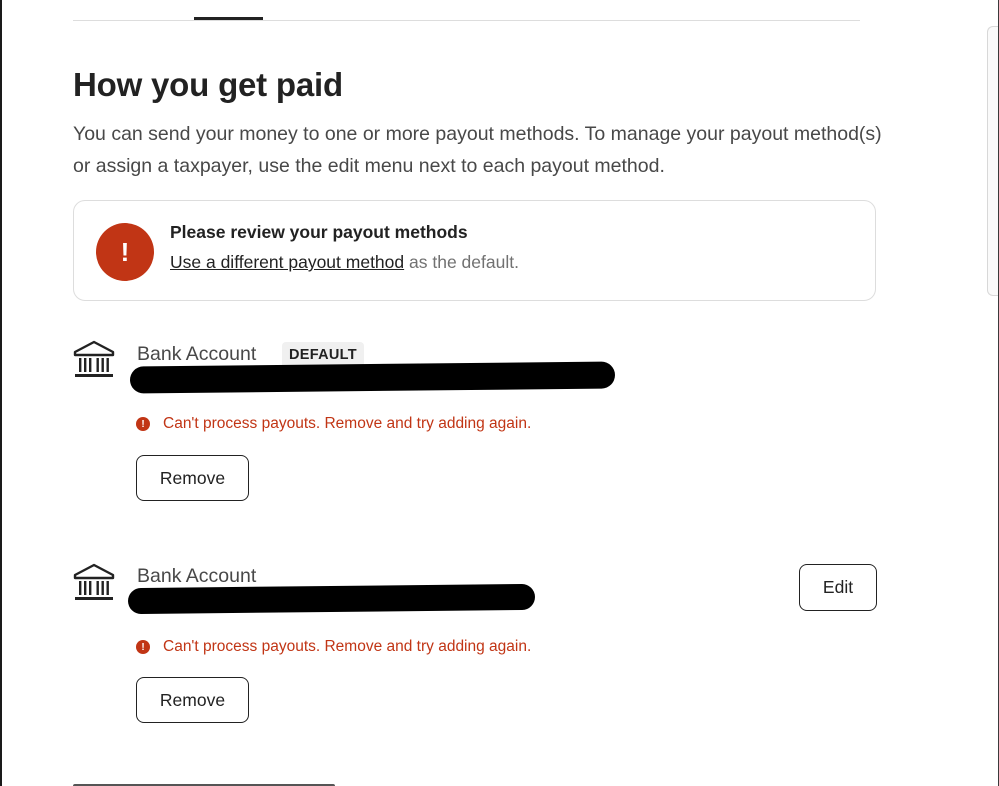  What do you see at coordinates (287, 262) in the screenshot?
I see `use-different-payout-method-link: Use a different payout method` at bounding box center [287, 262].